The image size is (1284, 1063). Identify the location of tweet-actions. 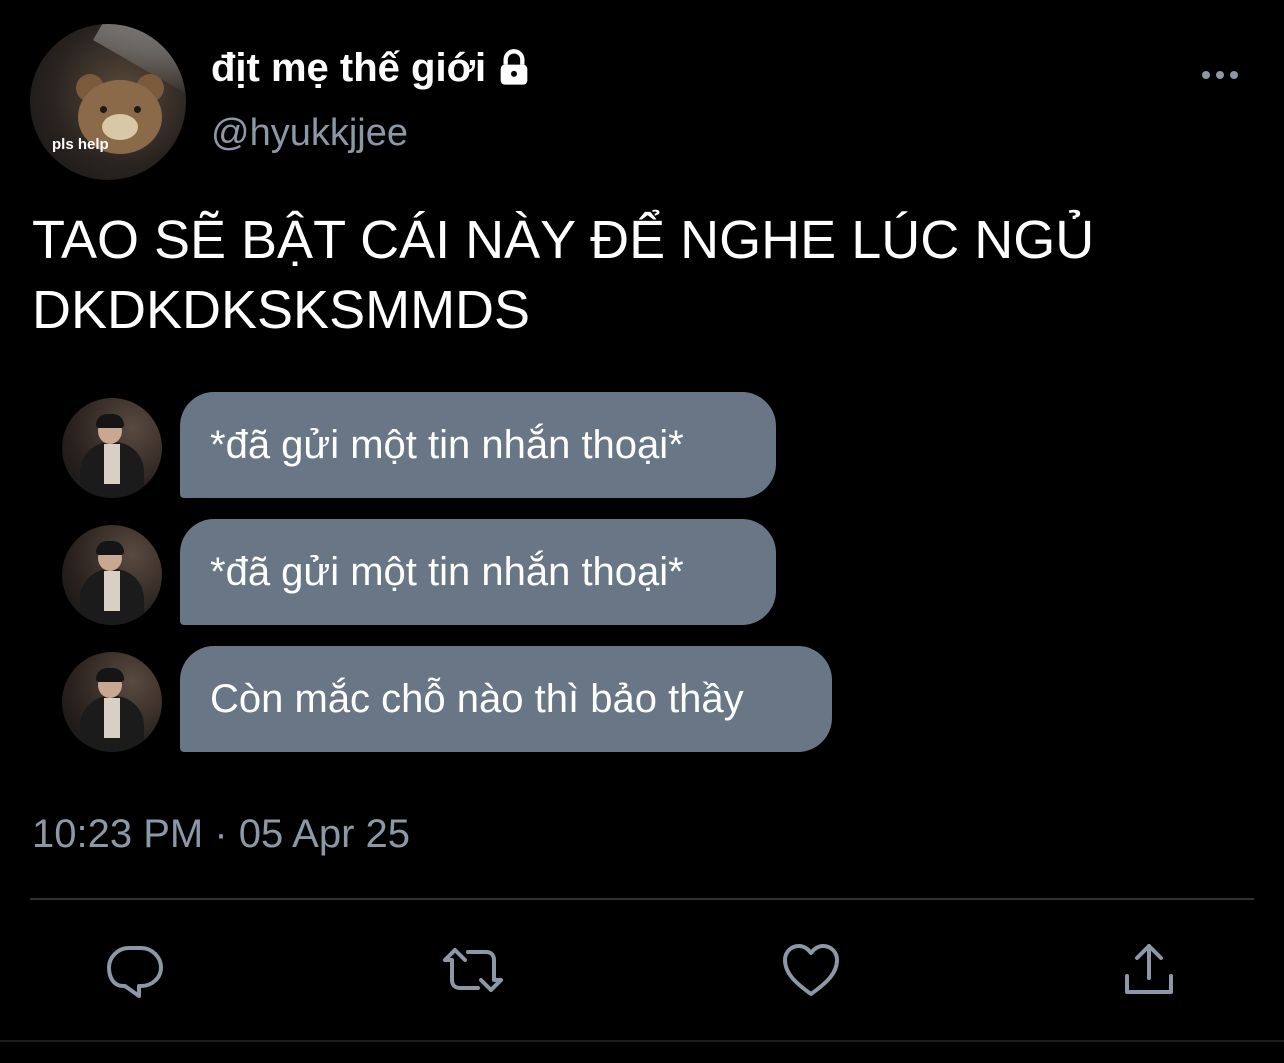
(642, 973).